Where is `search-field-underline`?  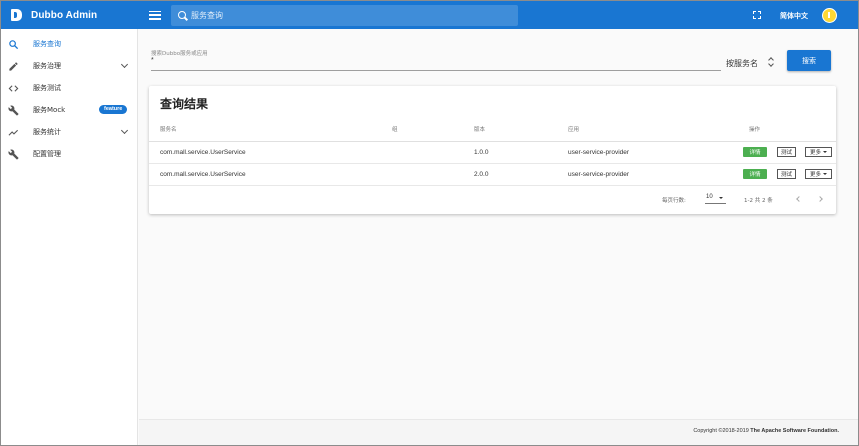
search-field-underline is located at coordinates (436, 70).